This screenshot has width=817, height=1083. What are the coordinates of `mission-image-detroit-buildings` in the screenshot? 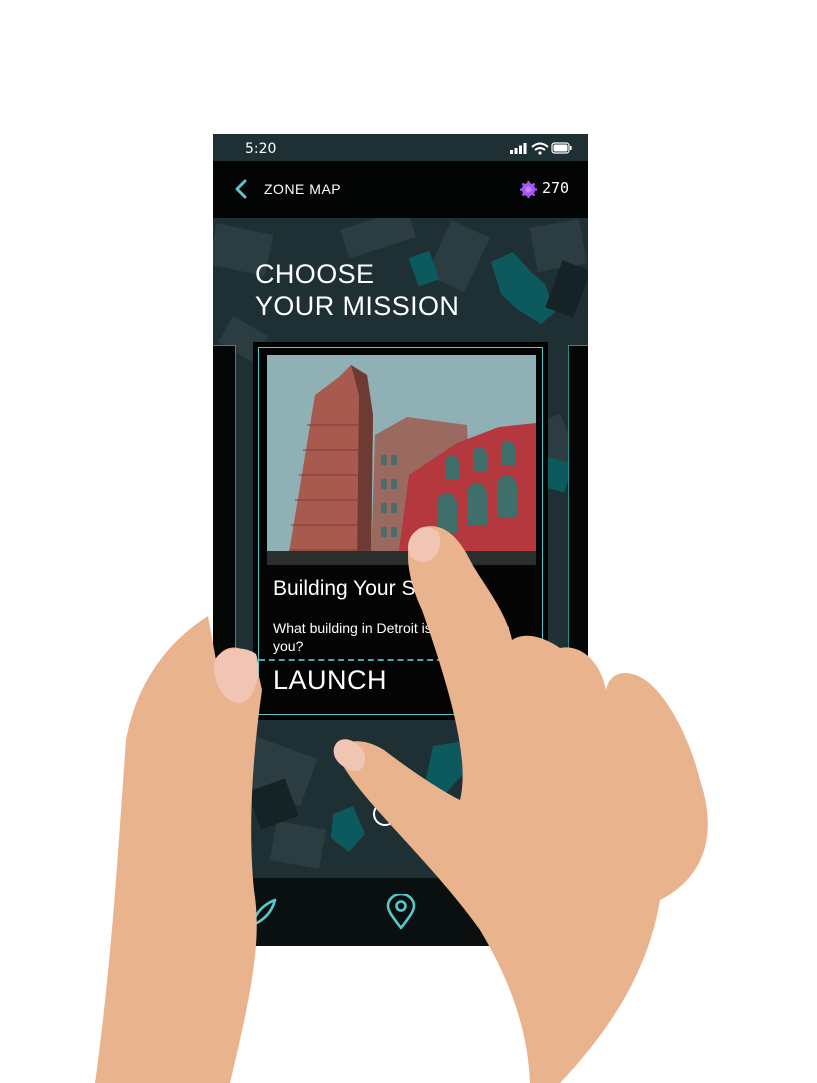 It's located at (401, 460).